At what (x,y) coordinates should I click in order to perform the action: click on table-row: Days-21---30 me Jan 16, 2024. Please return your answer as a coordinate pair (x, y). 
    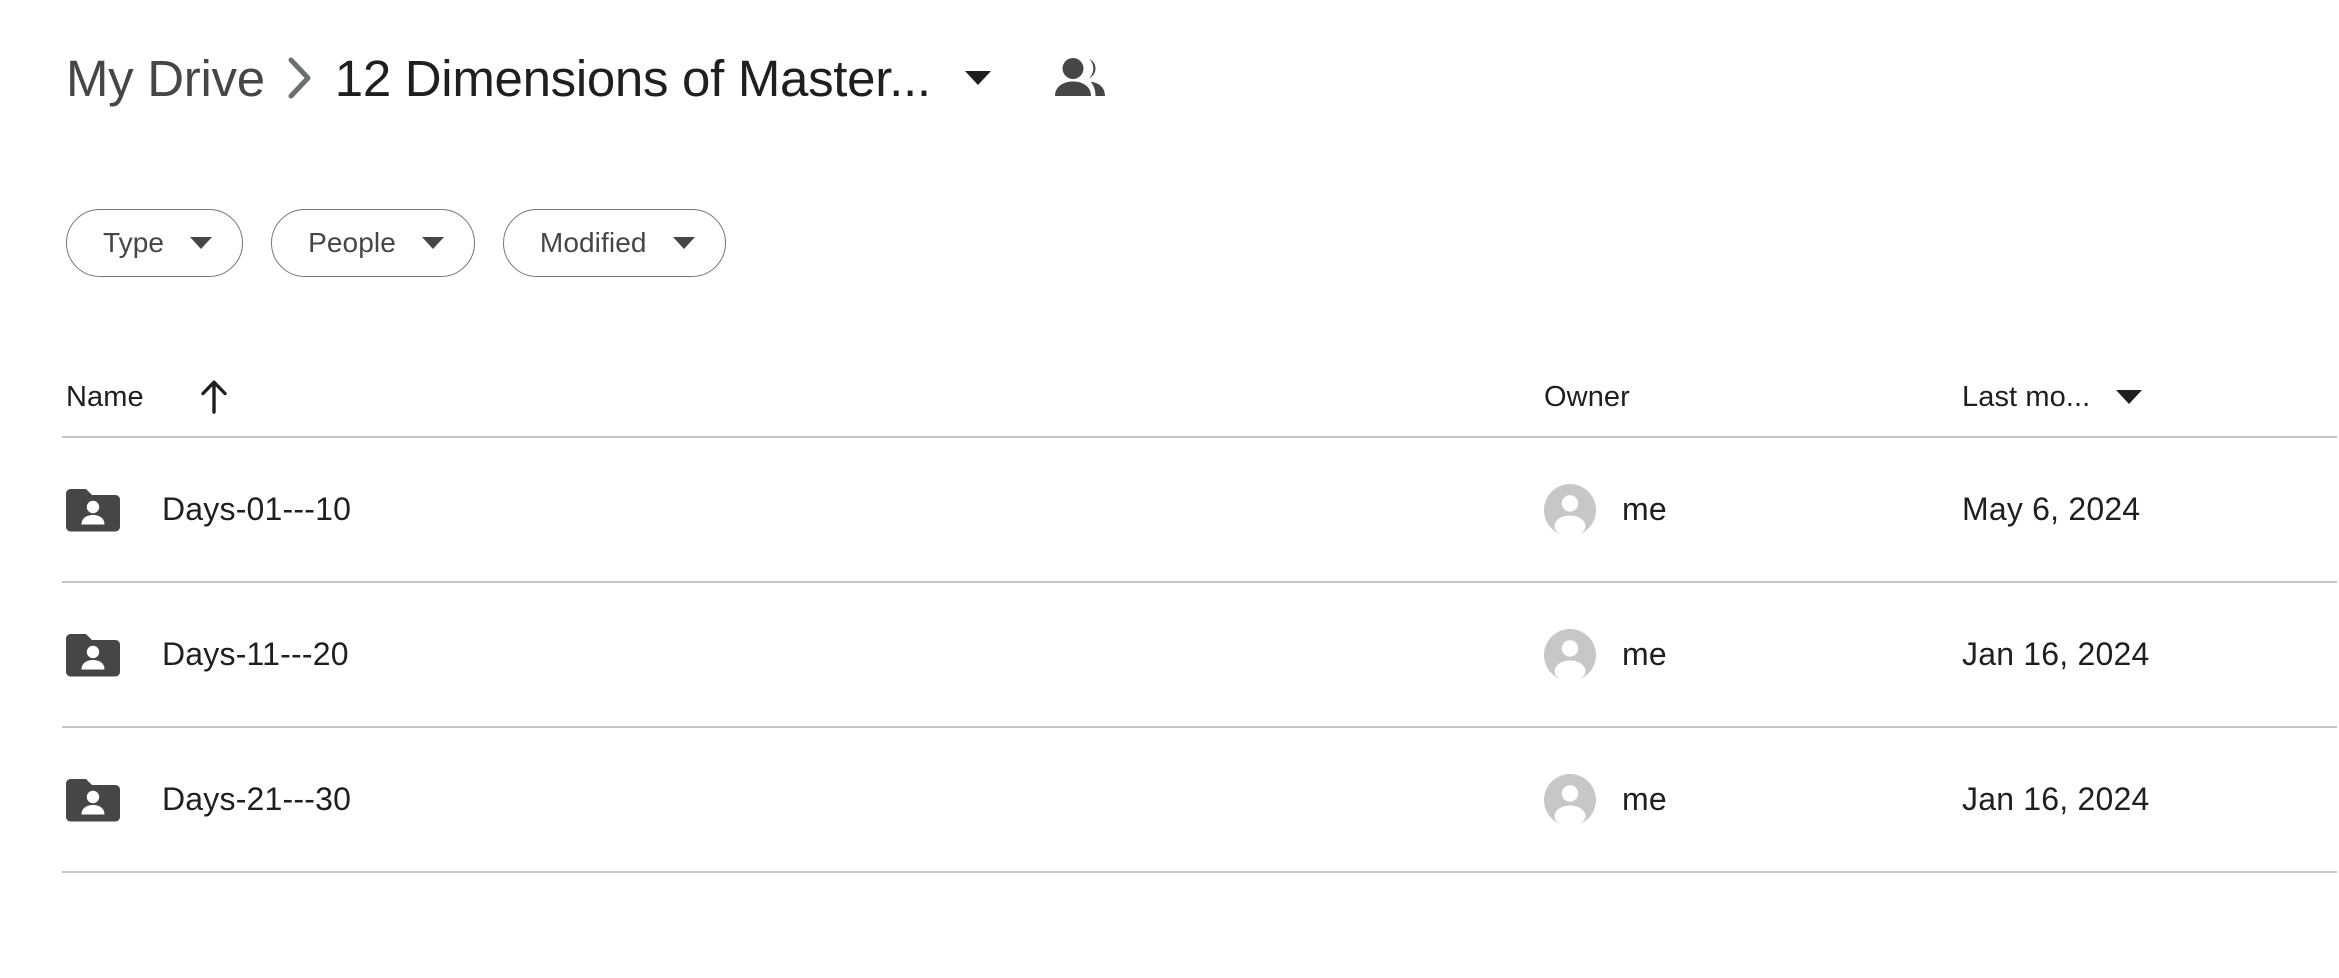
    Looking at the image, I should click on (1169, 799).